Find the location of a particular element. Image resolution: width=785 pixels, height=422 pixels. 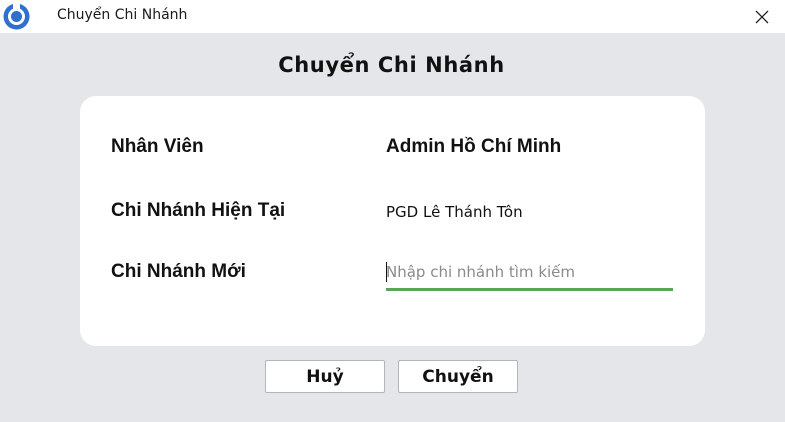

close-icon is located at coordinates (762, 16).